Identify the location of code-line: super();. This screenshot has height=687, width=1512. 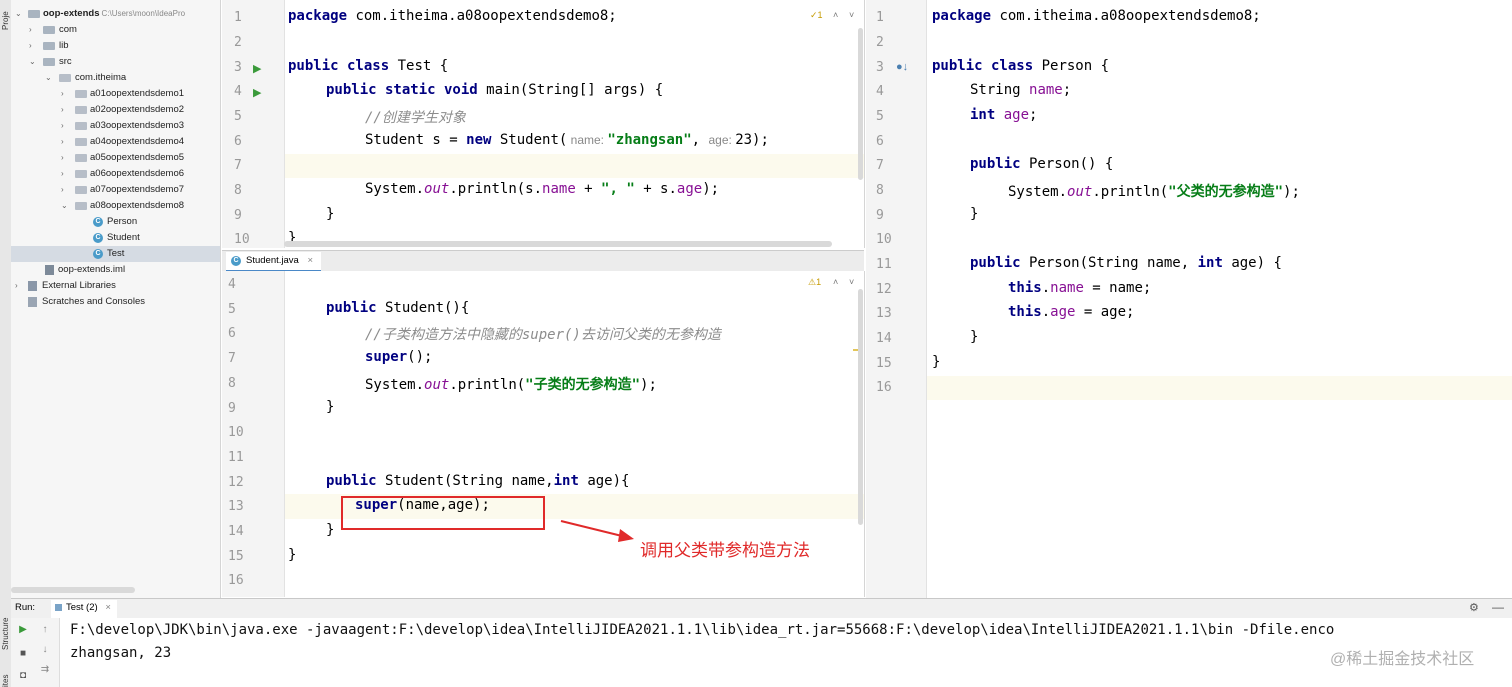
(399, 357).